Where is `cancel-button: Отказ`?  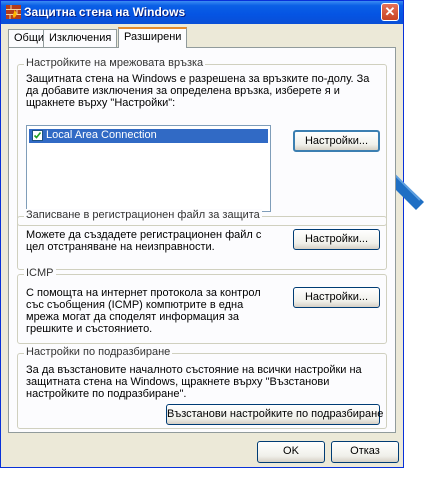 cancel-button: Отказ is located at coordinates (365, 452).